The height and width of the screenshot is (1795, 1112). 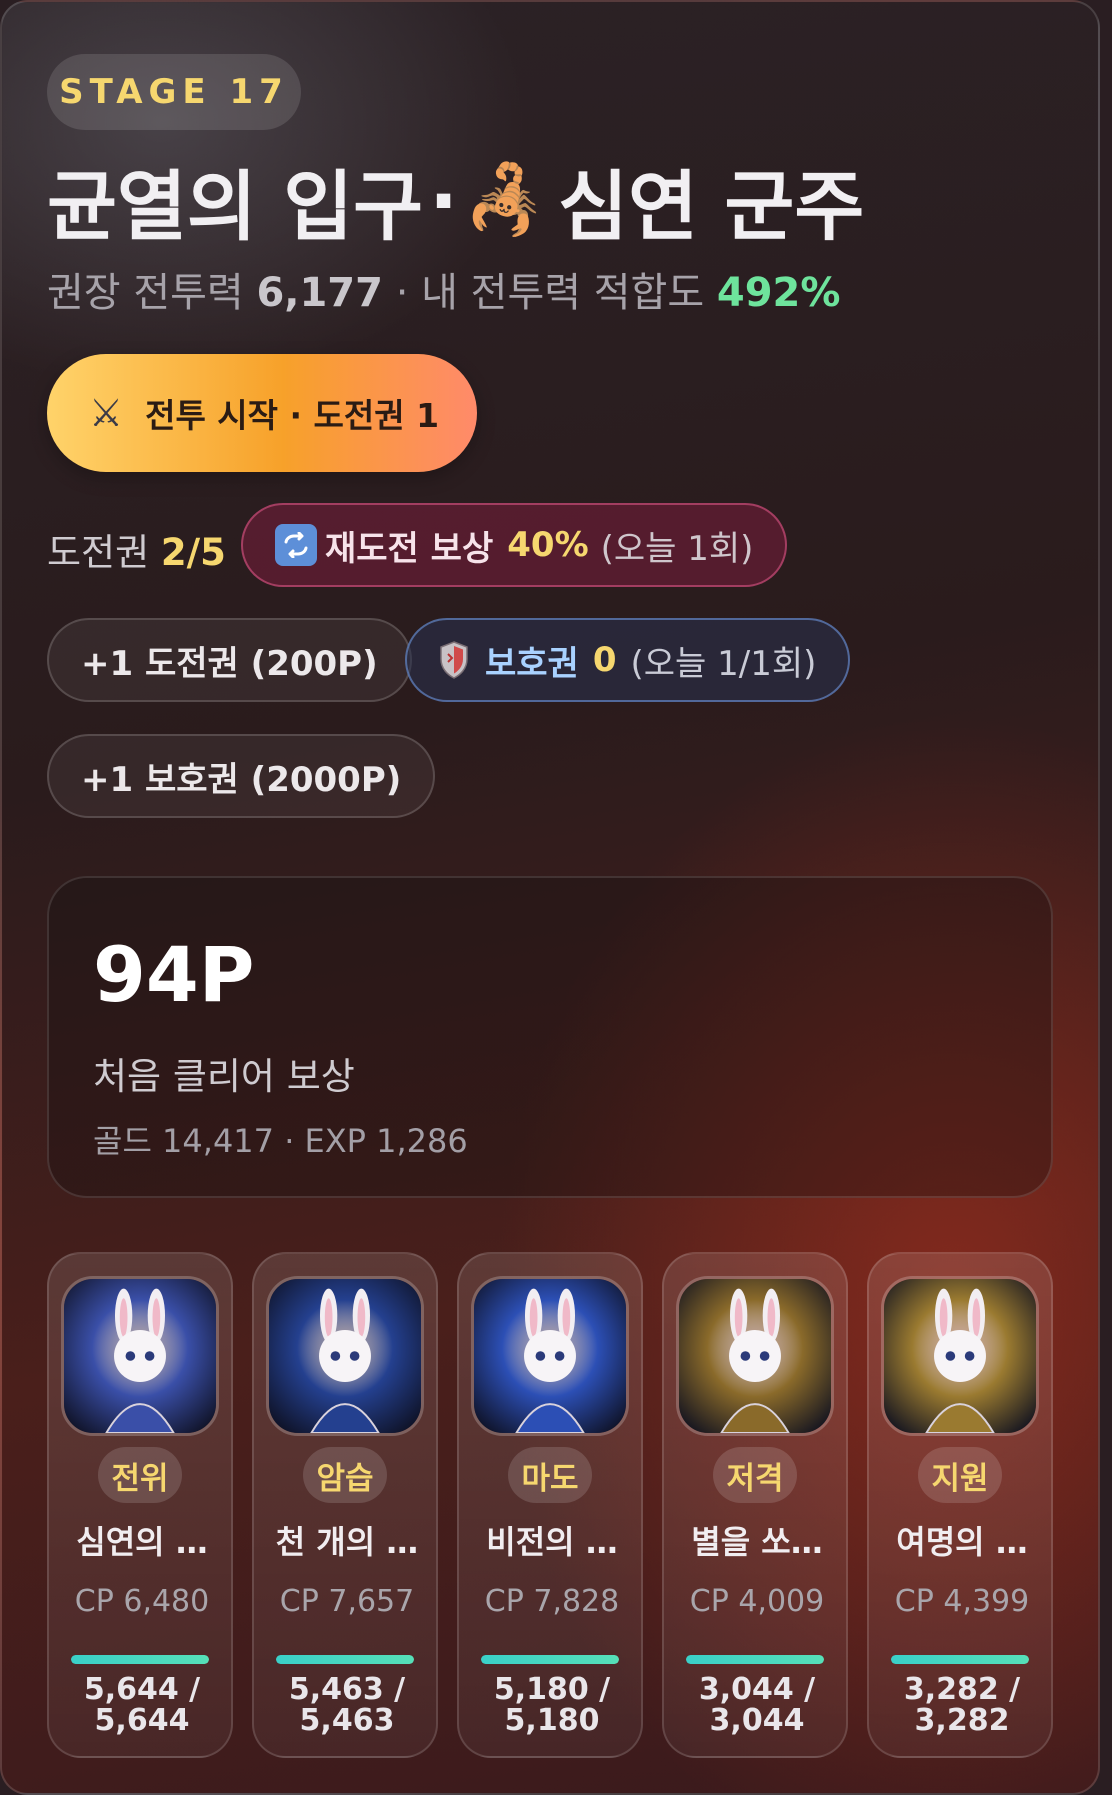 I want to click on stage-badge: STAGE 17, so click(x=174, y=92).